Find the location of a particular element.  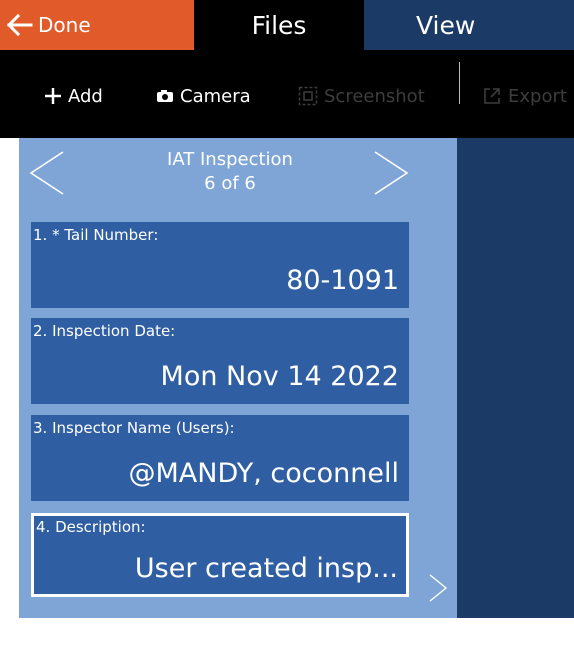

screenshot-label: Screenshot is located at coordinates (374, 96).